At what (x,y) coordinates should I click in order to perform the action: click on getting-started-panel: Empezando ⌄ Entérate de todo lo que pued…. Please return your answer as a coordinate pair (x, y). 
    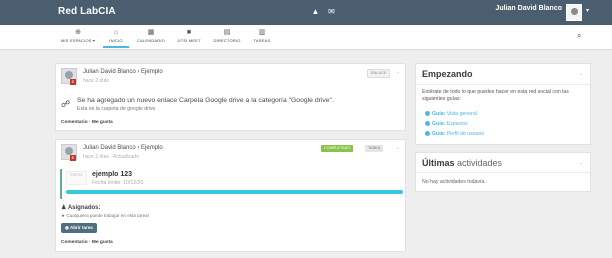
    Looking at the image, I should click on (503, 104).